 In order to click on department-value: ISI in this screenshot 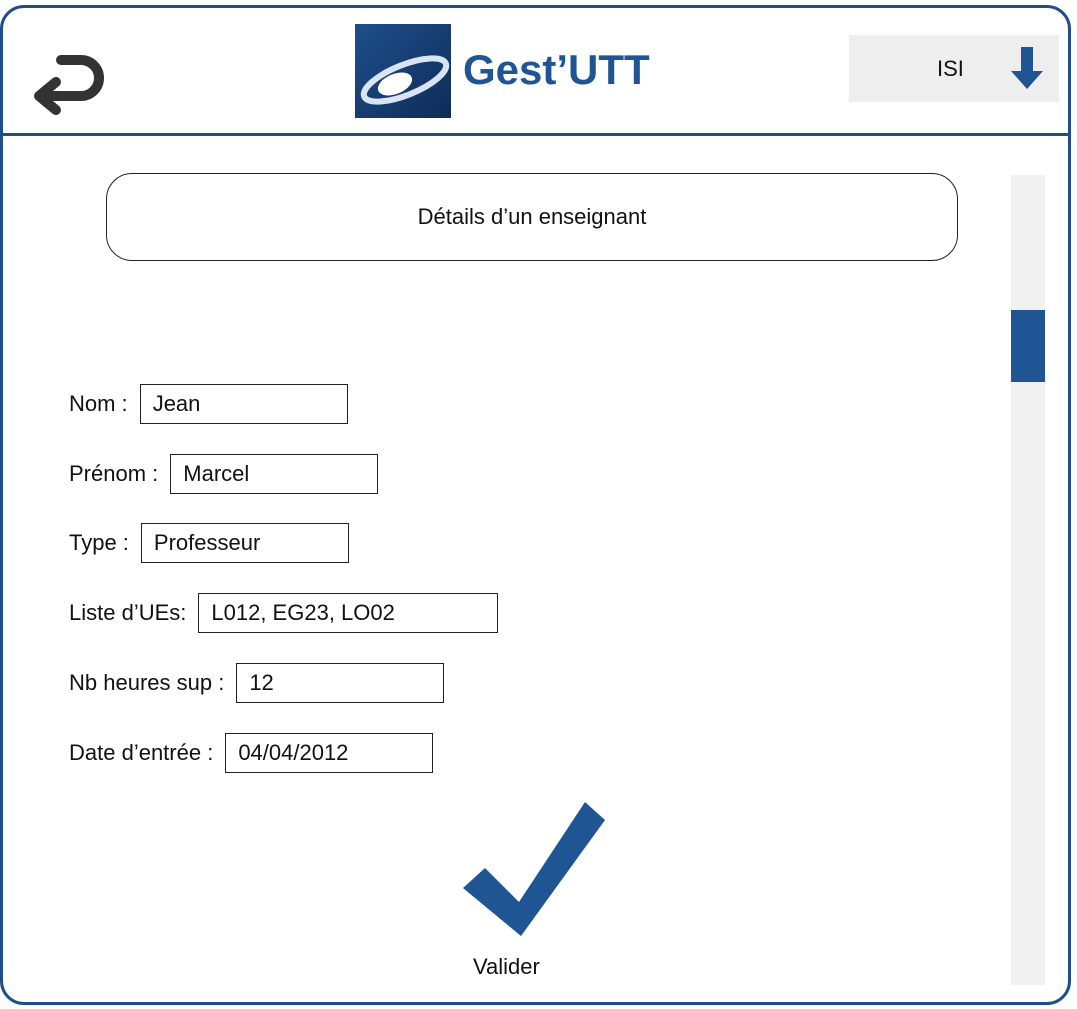, I will do `click(950, 68)`.